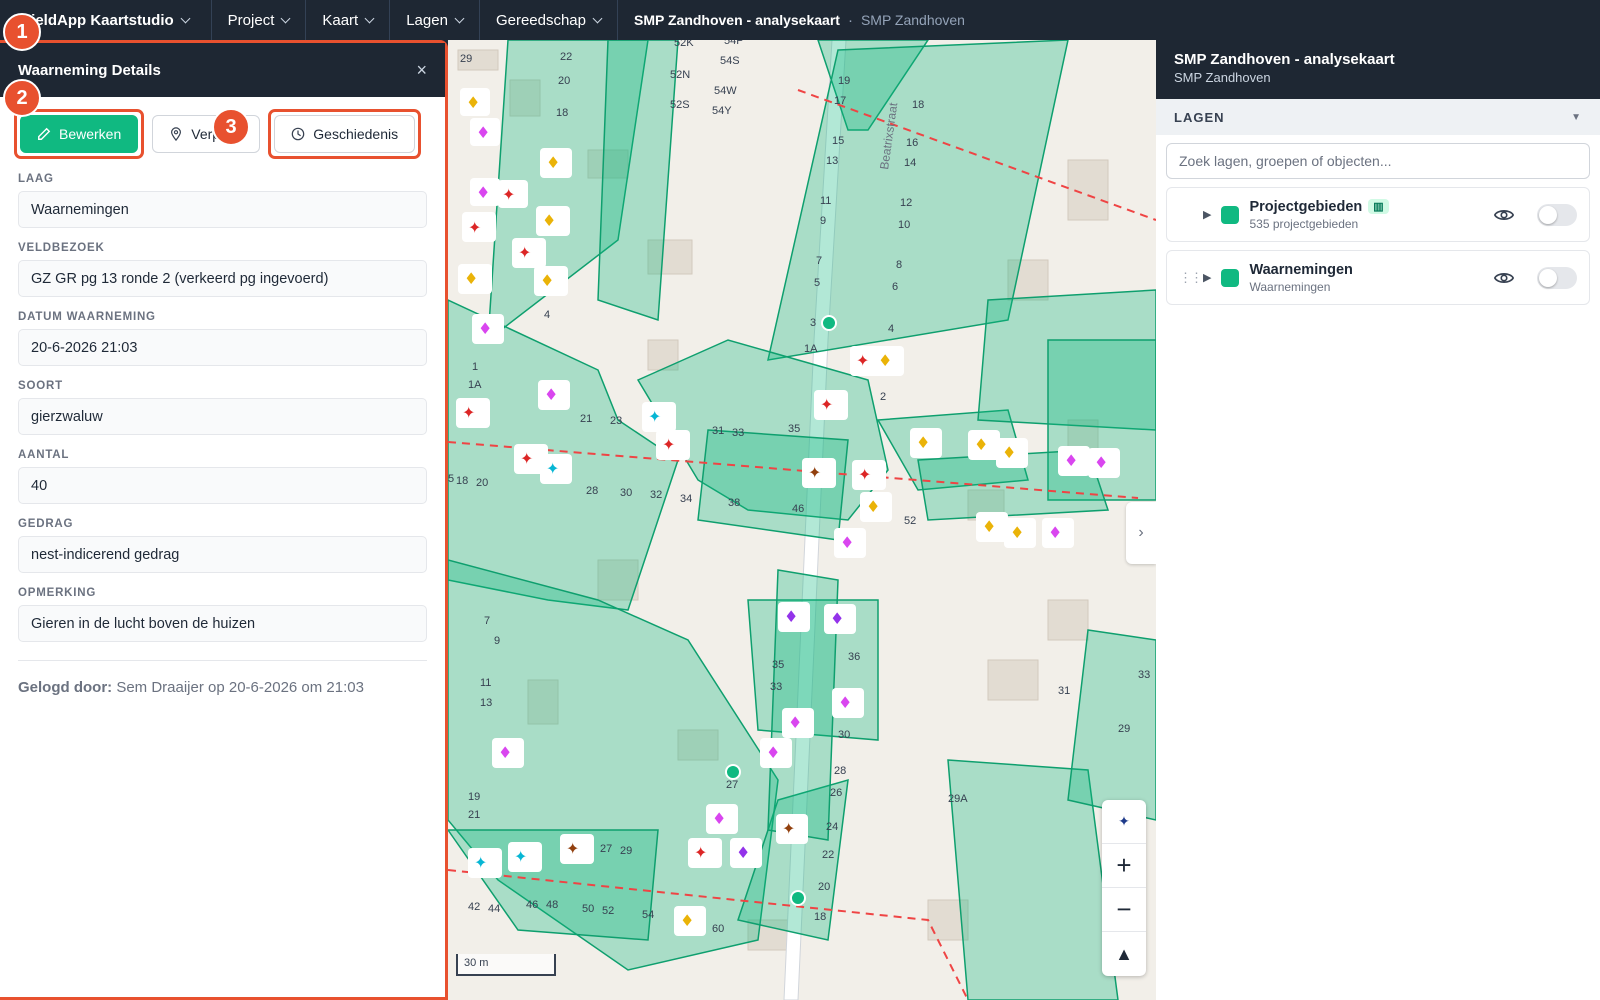 The image size is (1600, 1000). Describe the element at coordinates (427, 20) in the screenshot. I see `menu-label: Lagen` at that location.